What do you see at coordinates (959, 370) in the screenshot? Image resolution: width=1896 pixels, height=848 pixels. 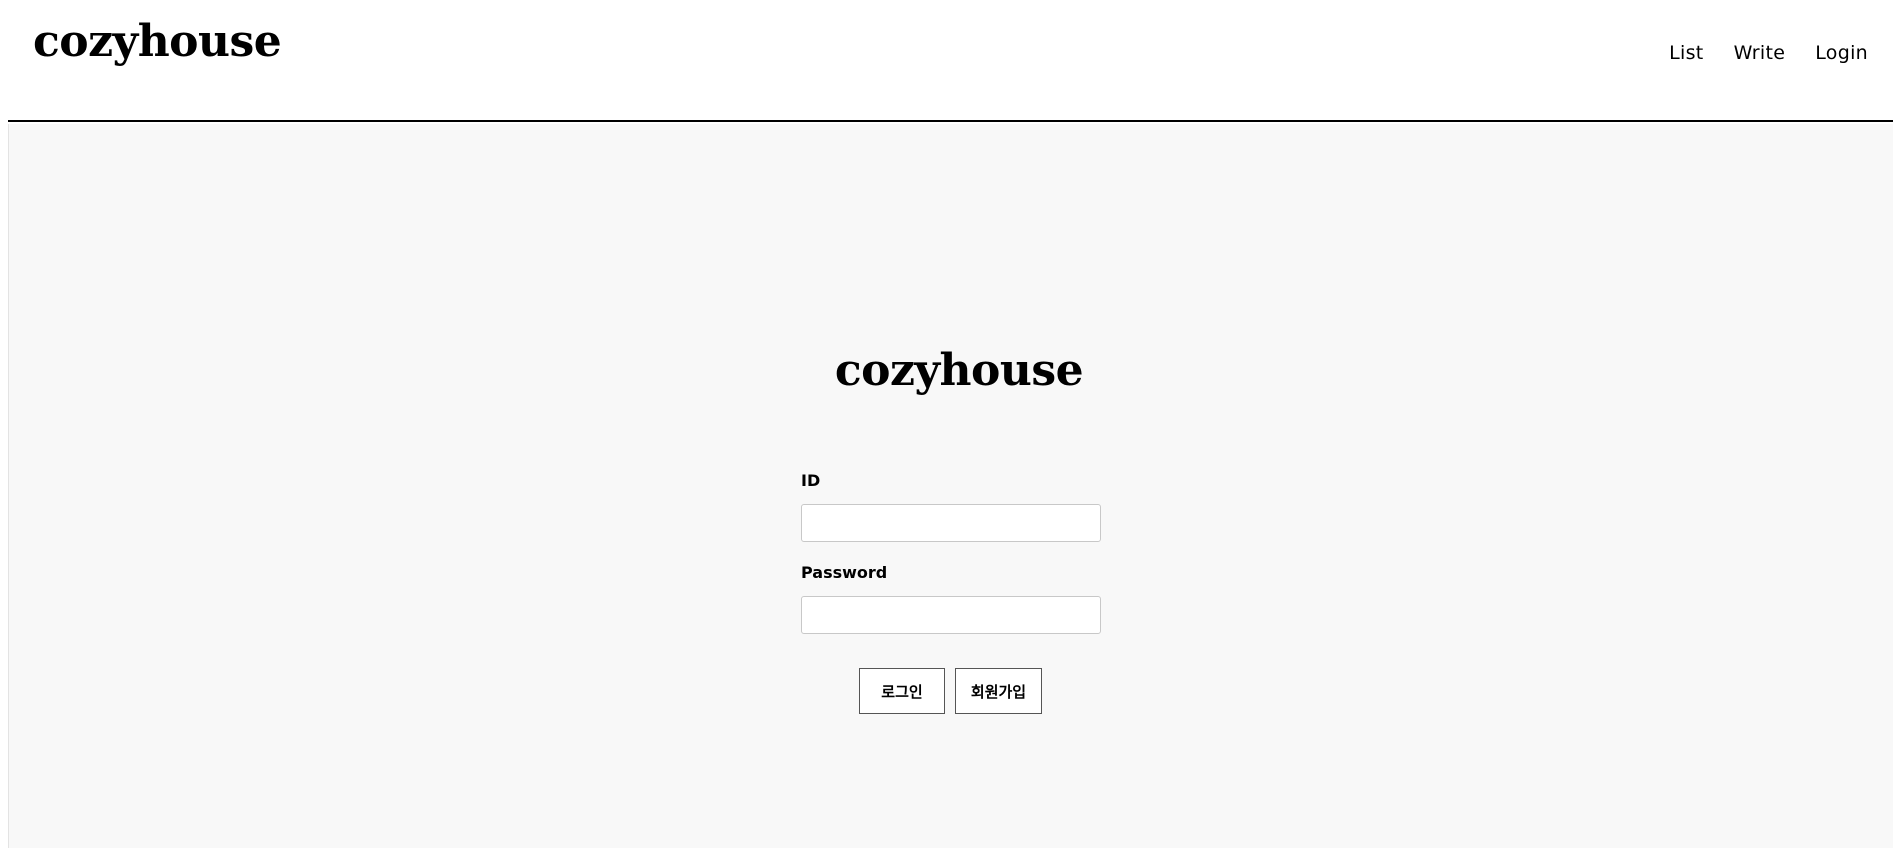 I see `form-logo: cozyhouse` at bounding box center [959, 370].